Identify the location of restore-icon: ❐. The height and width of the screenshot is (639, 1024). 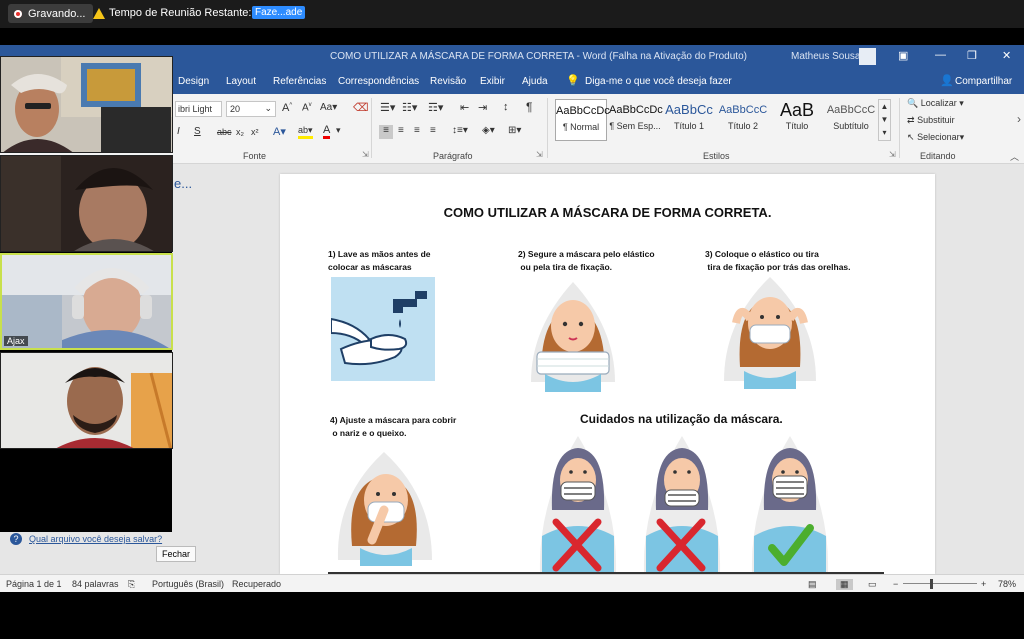
(972, 55).